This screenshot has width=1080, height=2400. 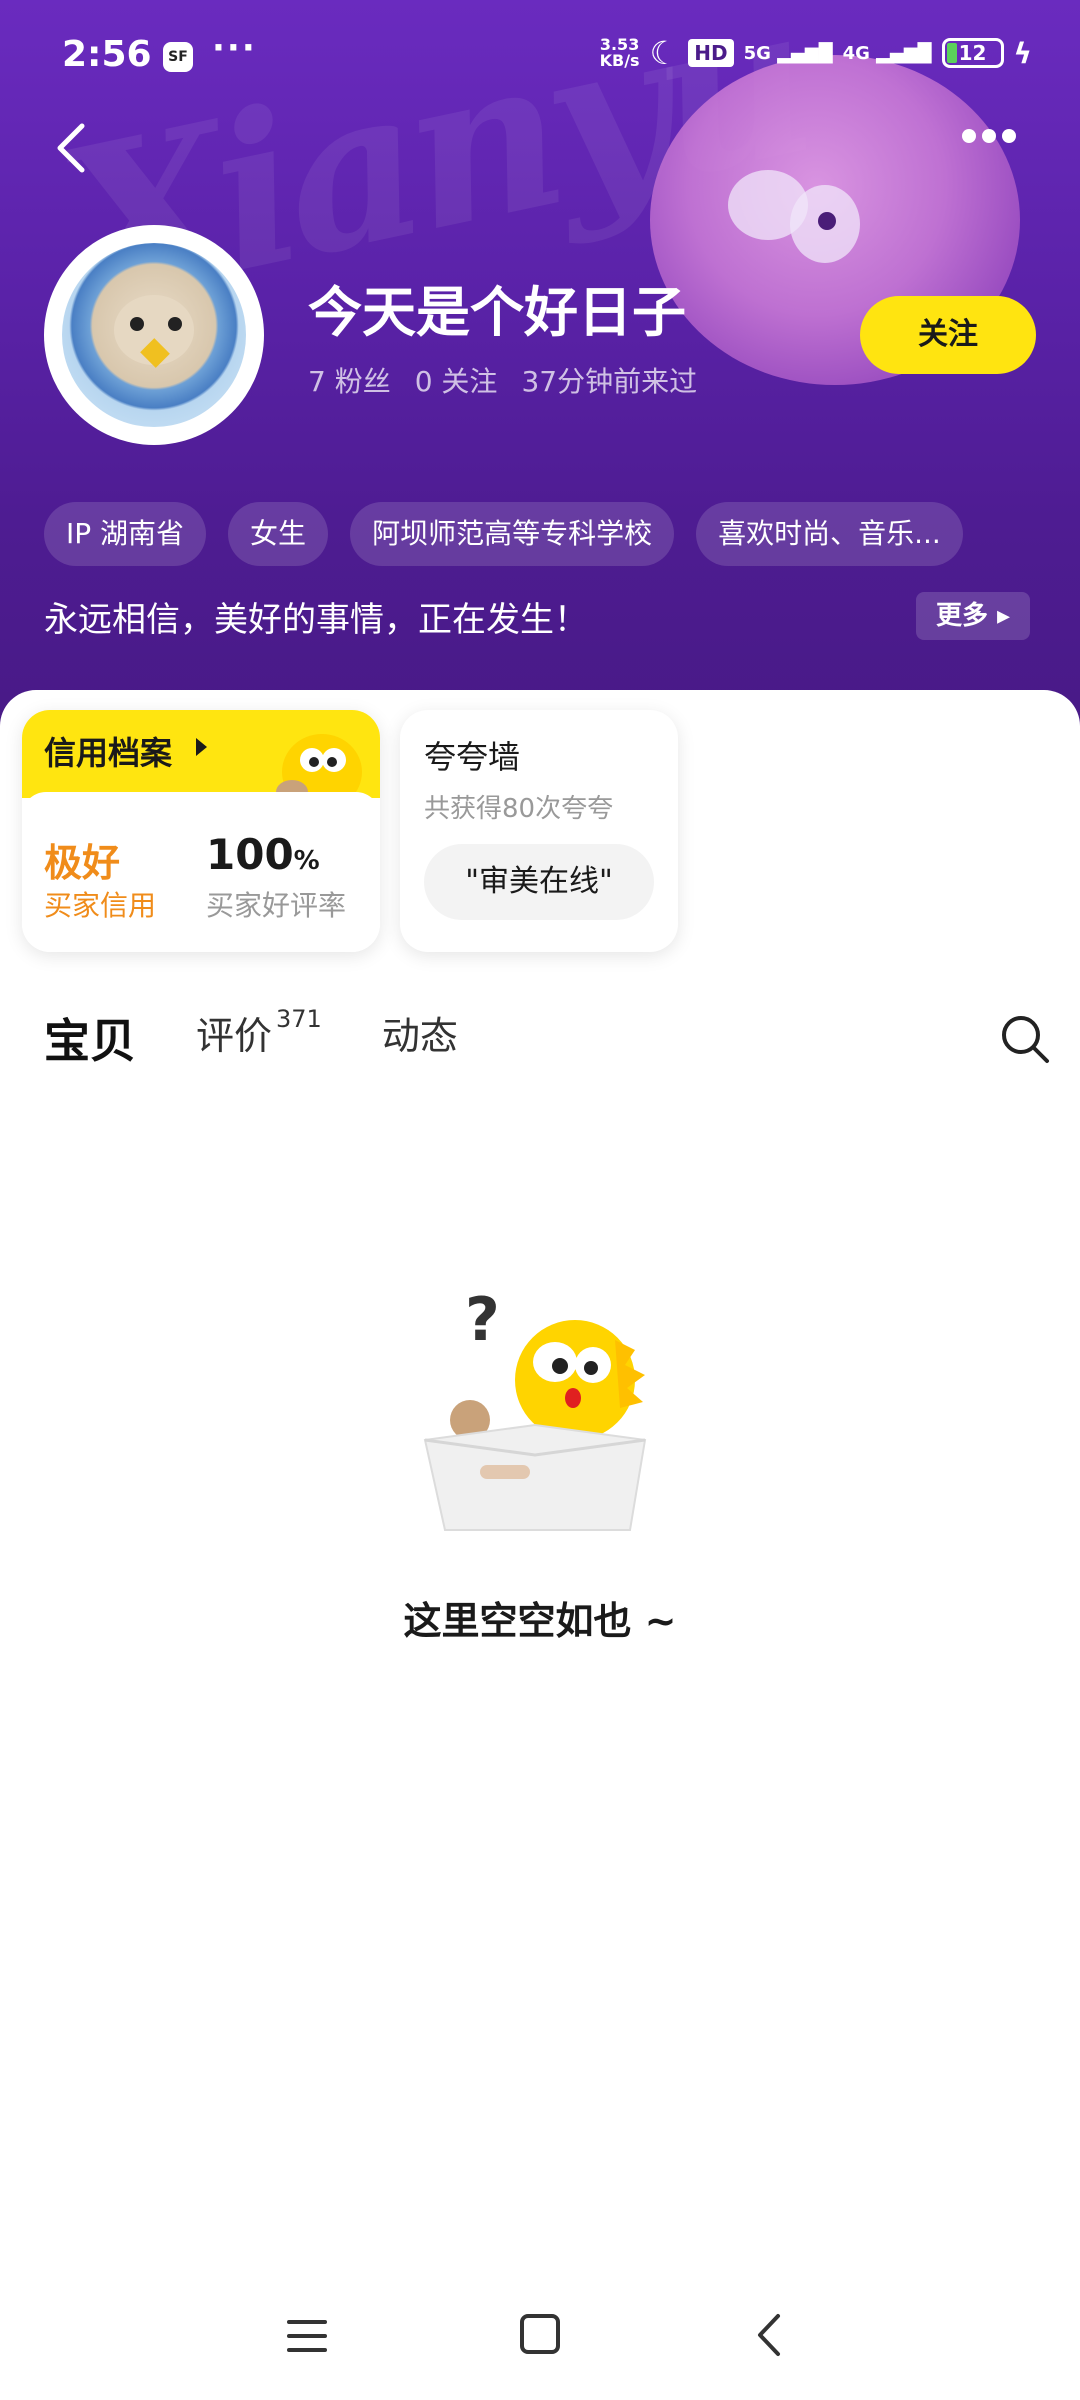 What do you see at coordinates (100, 905) in the screenshot?
I see `credit-level-label: 买家信用` at bounding box center [100, 905].